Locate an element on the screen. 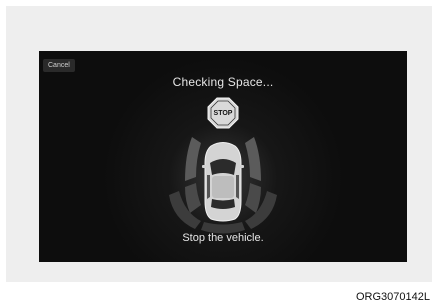 The width and height of the screenshot is (440, 306). sensor-zone-front-left is located at coordinates (193, 159).